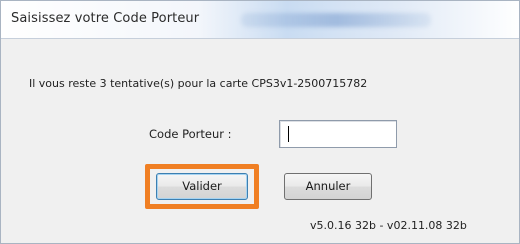 The image size is (520, 244). I want to click on annuler-button: Annuler, so click(328, 186).